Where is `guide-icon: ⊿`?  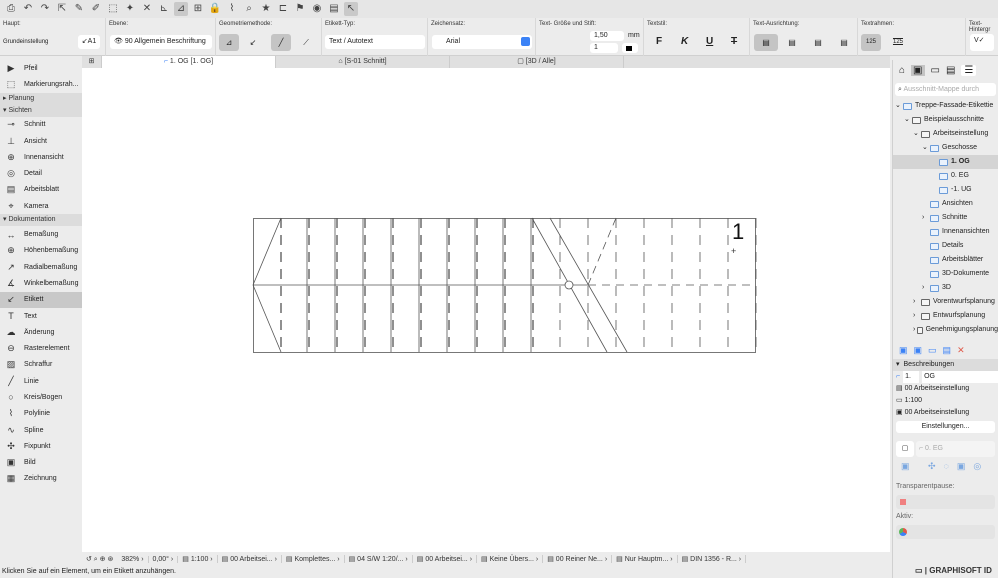
guide-icon: ⊿ is located at coordinates (181, 9).